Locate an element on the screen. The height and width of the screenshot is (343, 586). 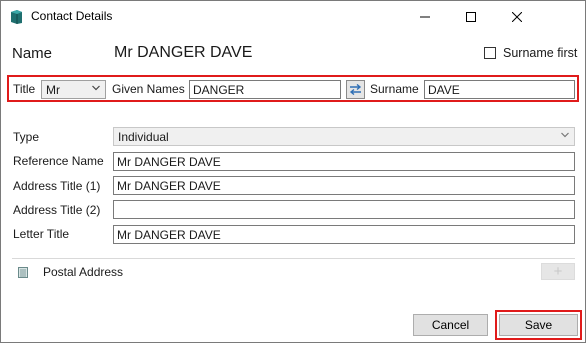
address-title-1-label: Address Title (1) is located at coordinates (57, 186).